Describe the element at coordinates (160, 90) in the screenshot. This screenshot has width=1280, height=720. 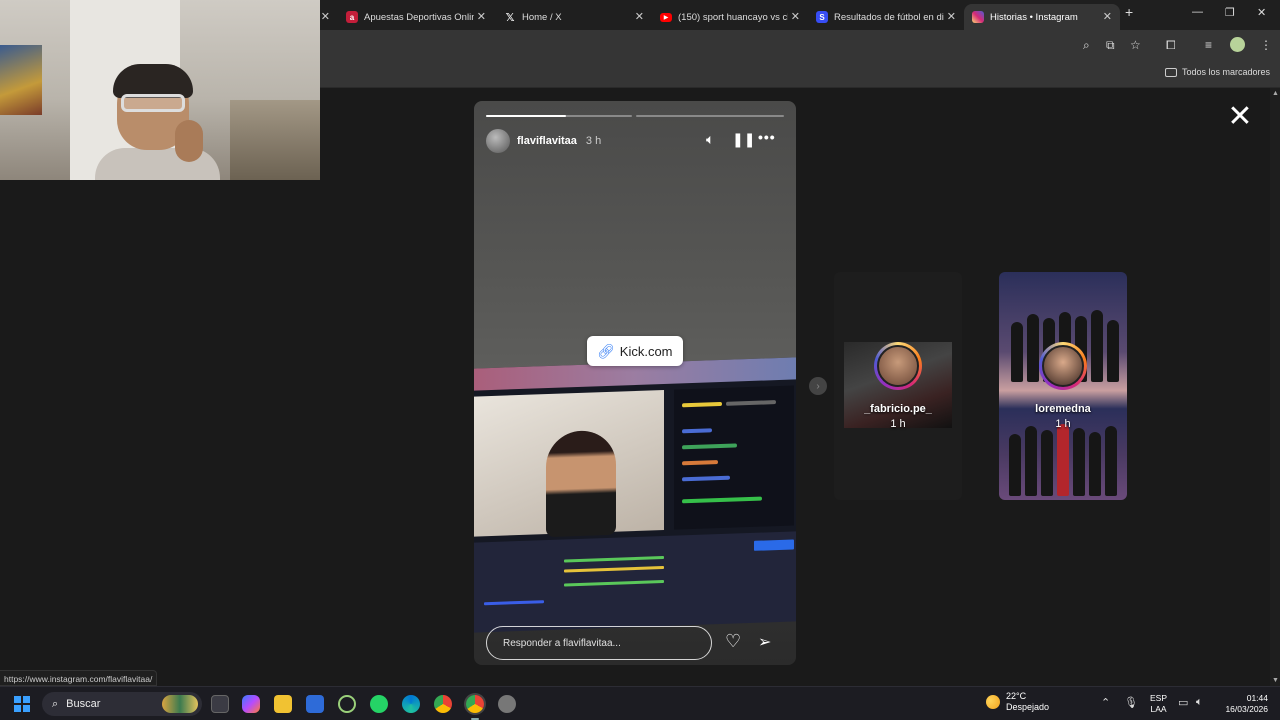
I see `webcam-overlay` at that location.